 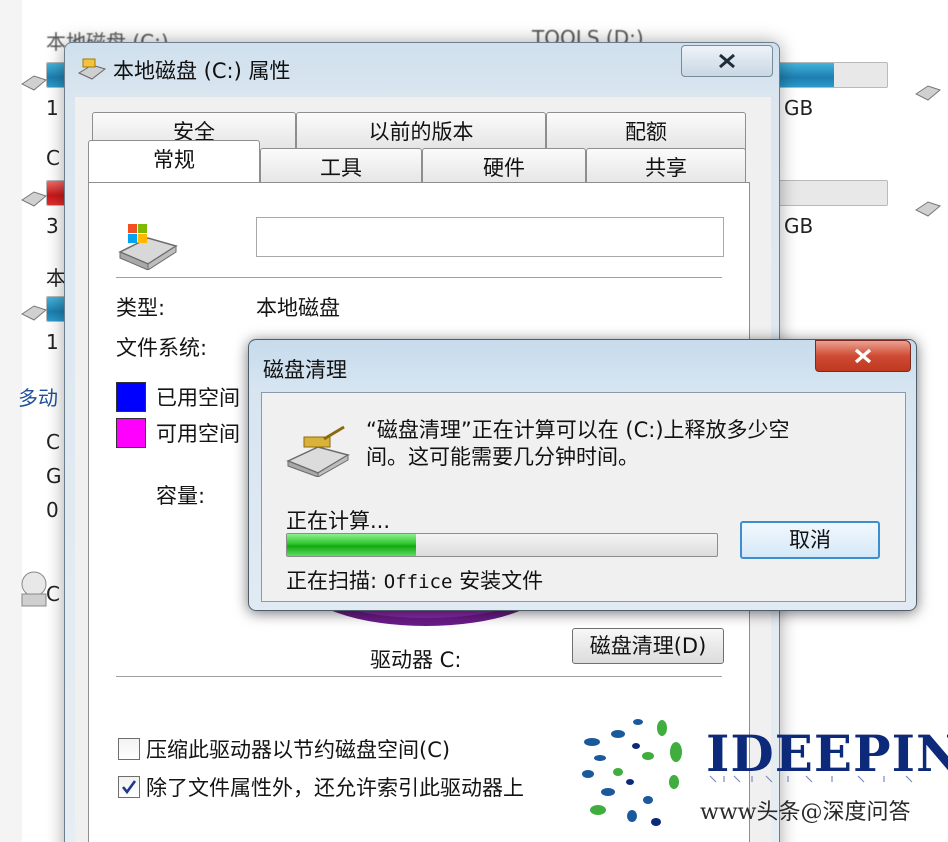 What do you see at coordinates (129, 749) in the screenshot?
I see `compress-checkbox` at bounding box center [129, 749].